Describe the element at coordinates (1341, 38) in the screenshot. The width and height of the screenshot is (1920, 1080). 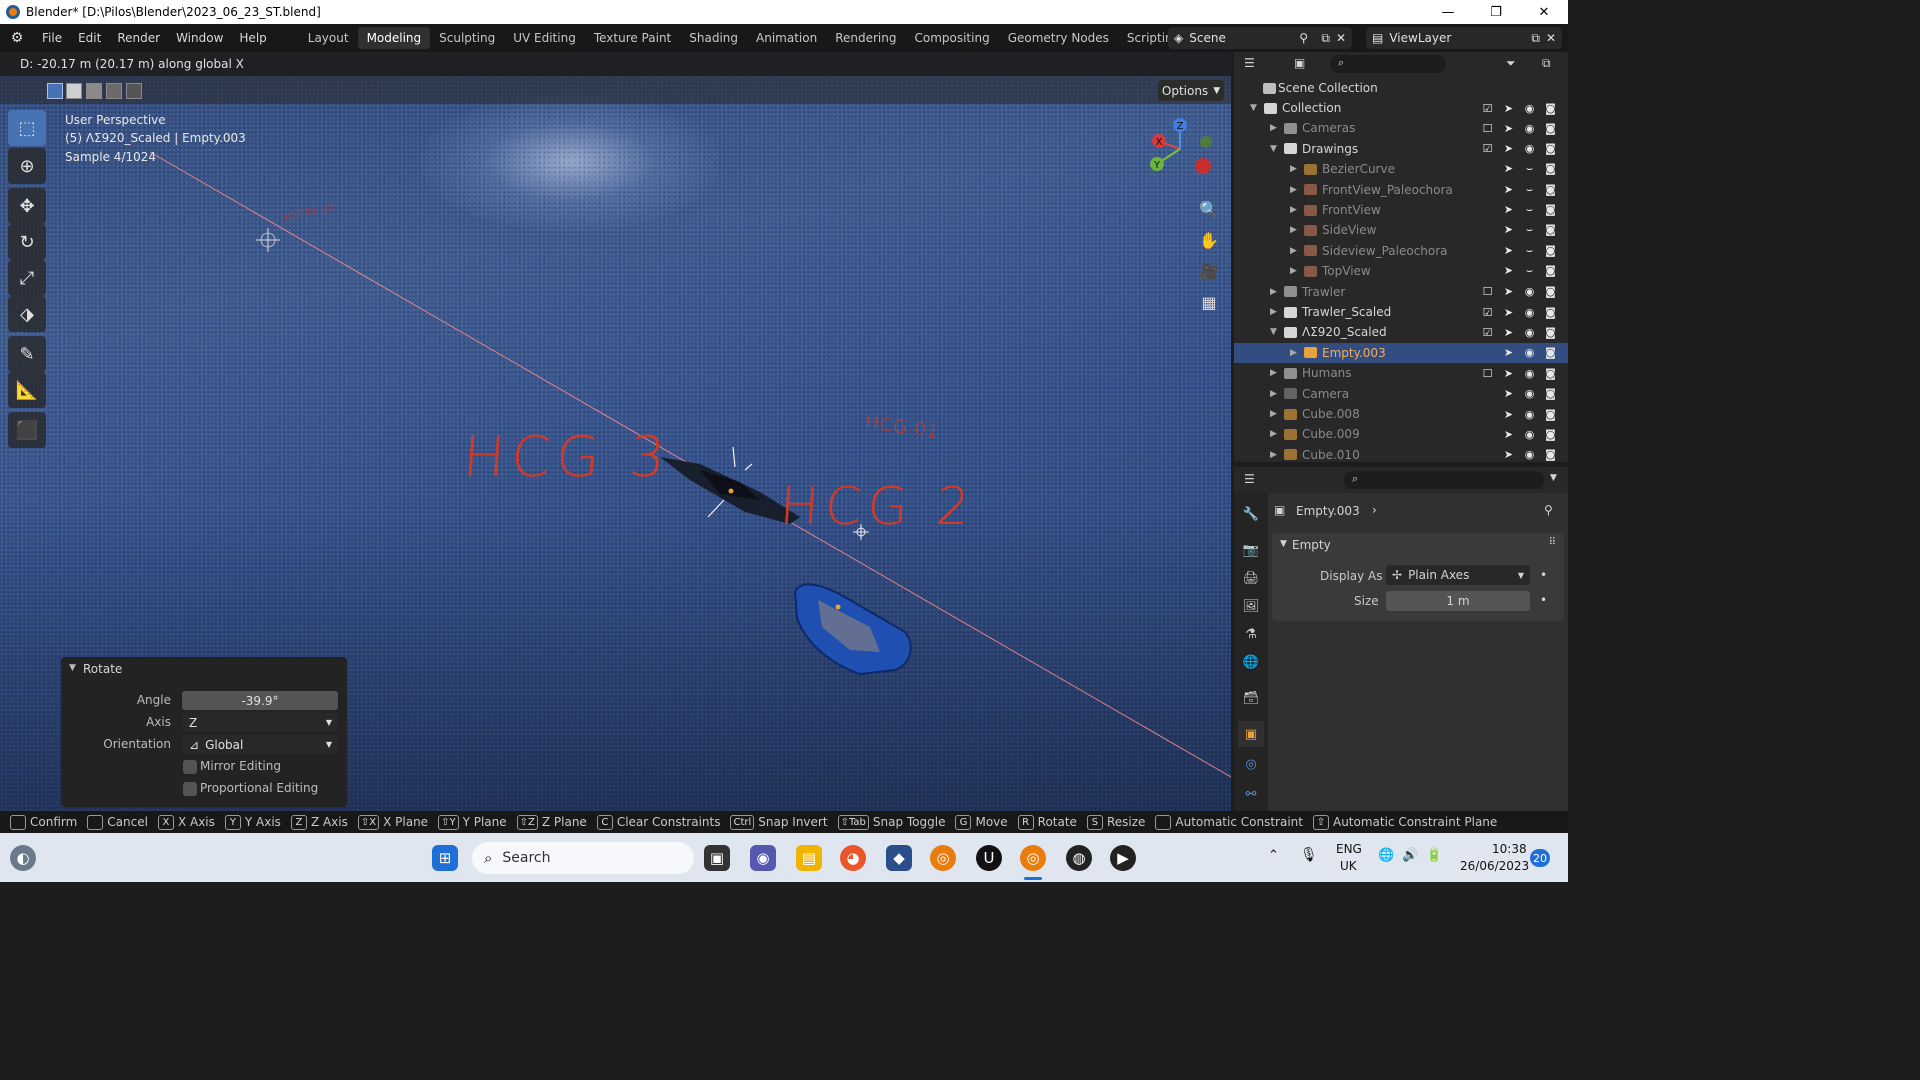
I see `delete-scene-icon: ✕` at that location.